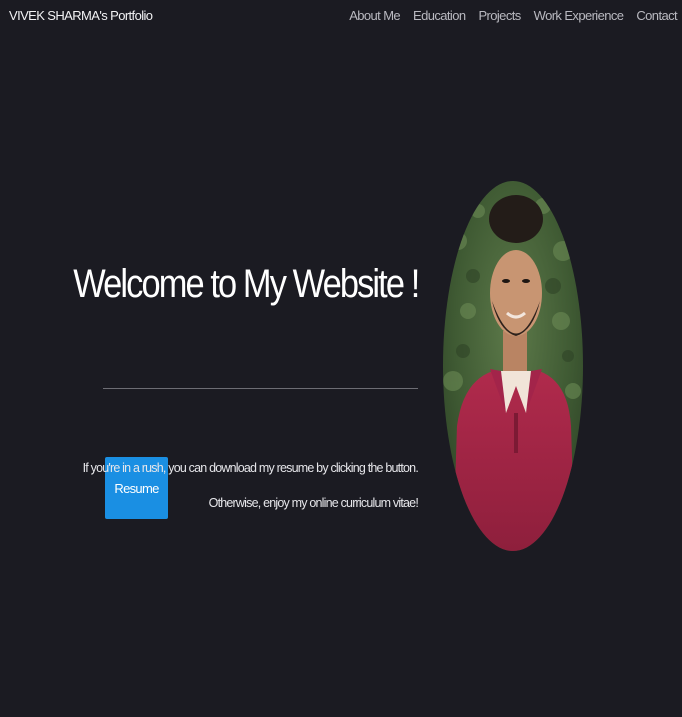 The width and height of the screenshot is (682, 717). I want to click on nav-link-projects: Projects, so click(499, 15).